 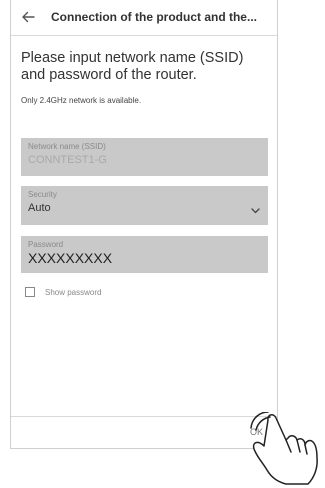 What do you see at coordinates (144, 157) in the screenshot?
I see `ssid-field: Network name (SSID) CONNTEST1-G` at bounding box center [144, 157].